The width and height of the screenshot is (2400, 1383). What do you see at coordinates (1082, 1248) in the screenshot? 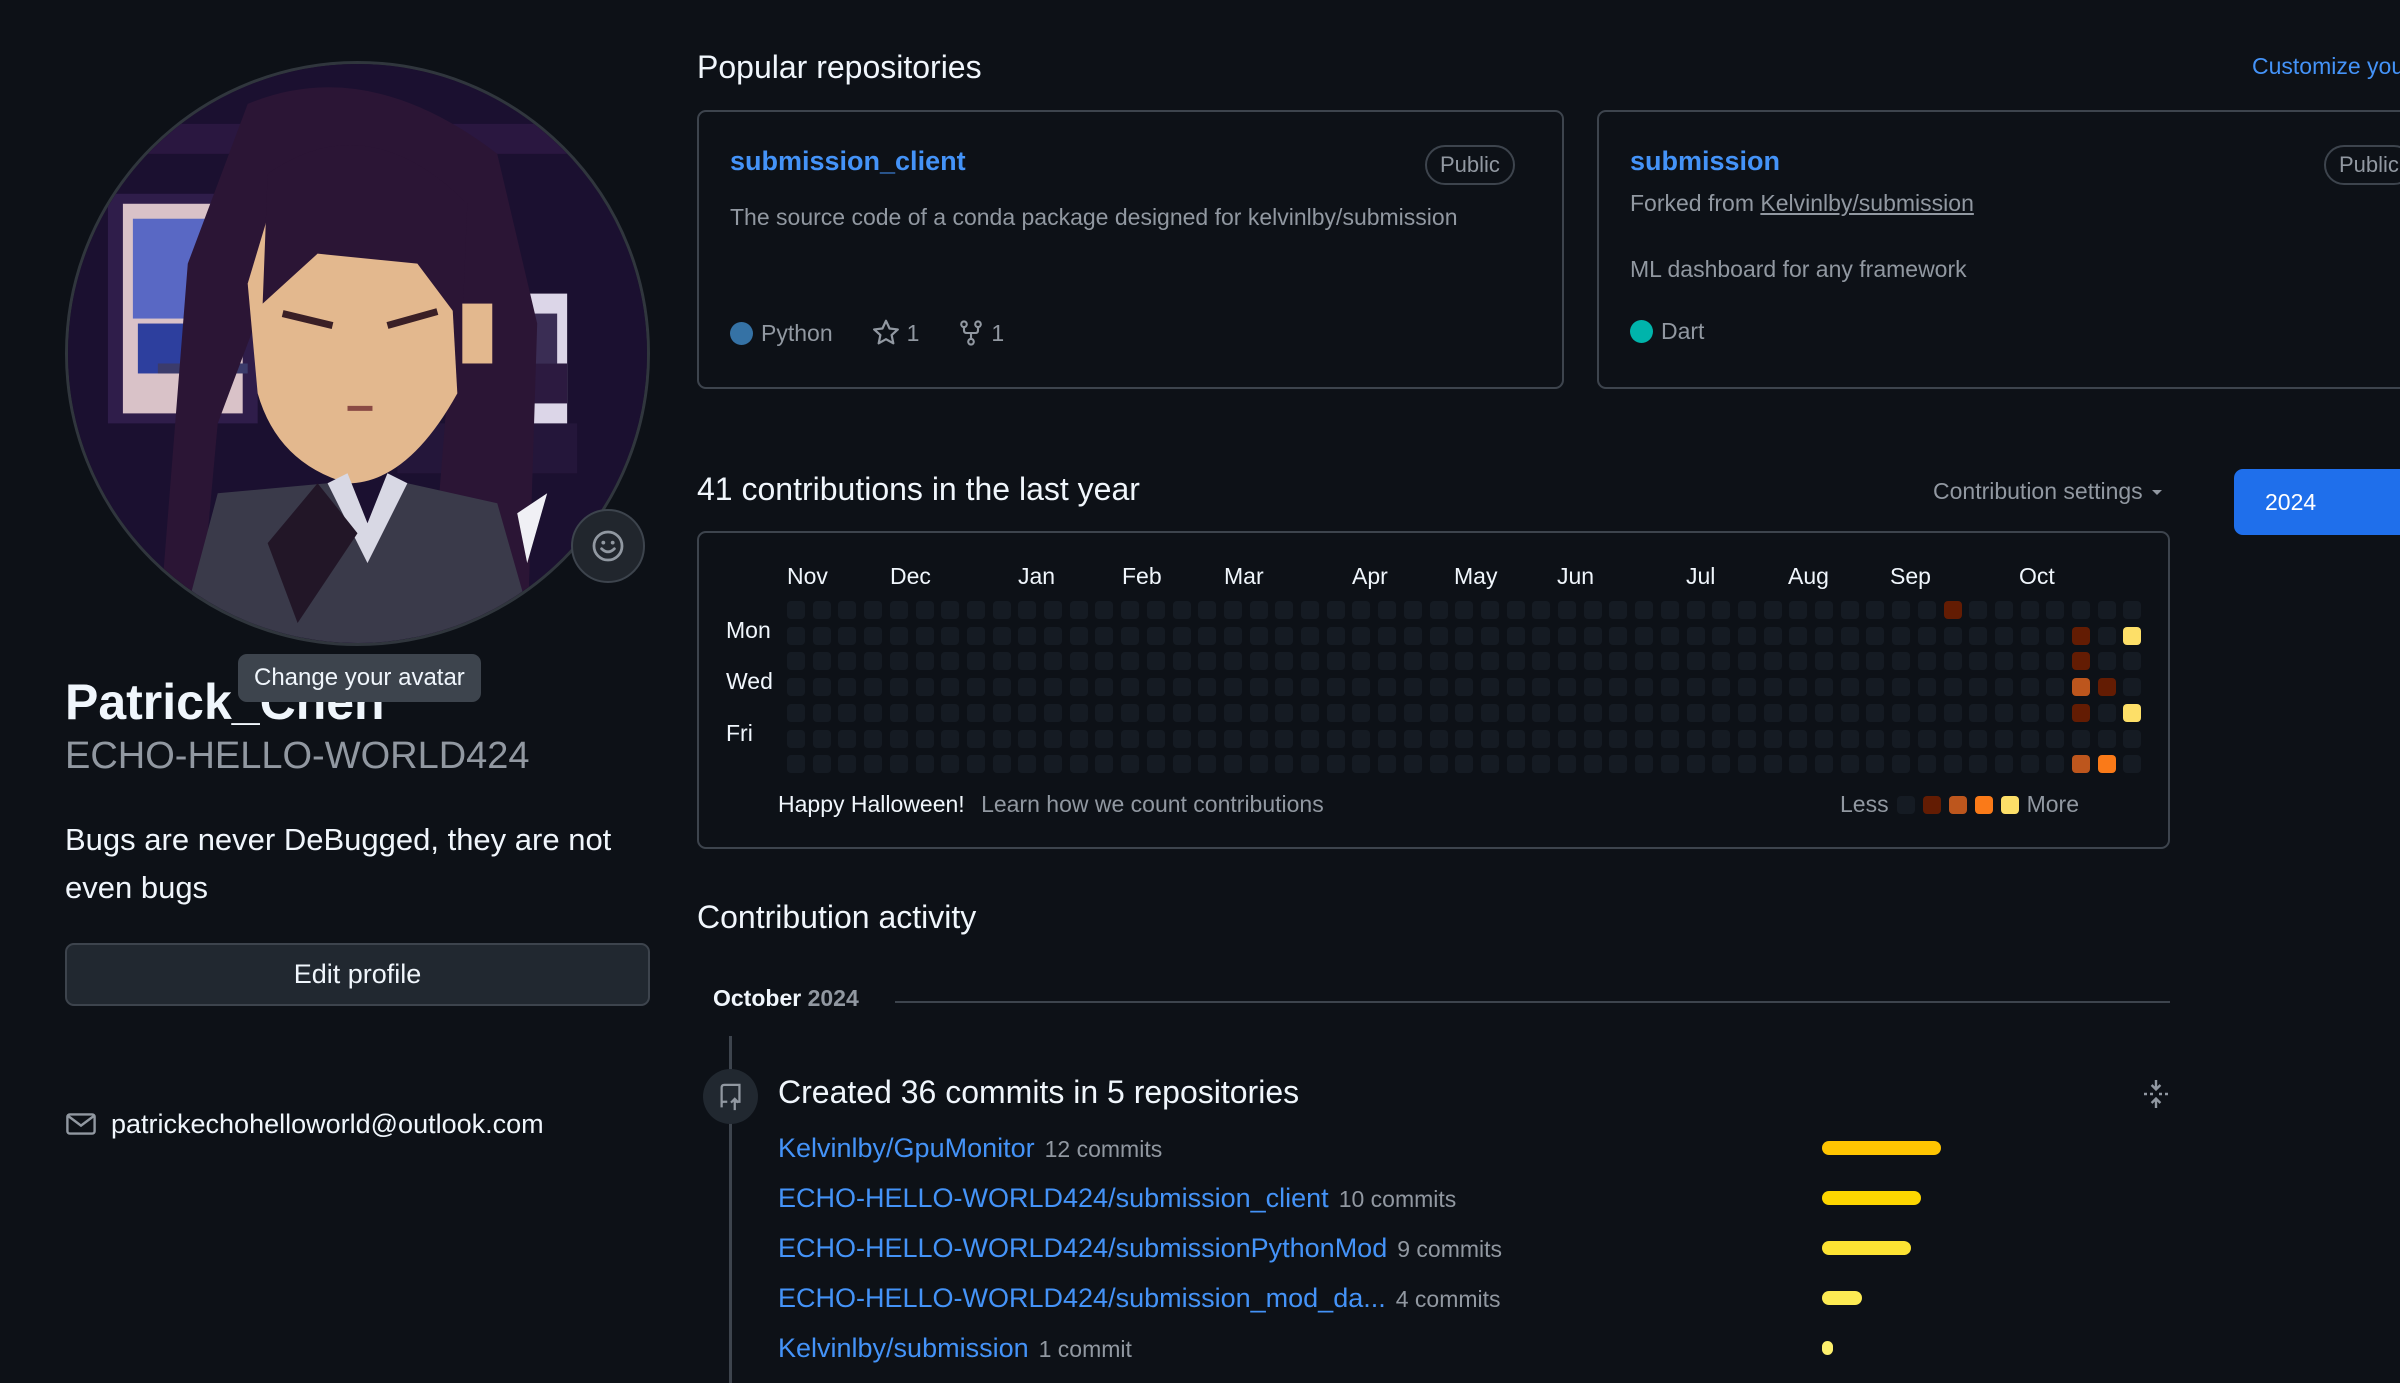
I see `activity-repo-link: ECHO-HELLO-WORLD424/submissionPythonMod` at bounding box center [1082, 1248].